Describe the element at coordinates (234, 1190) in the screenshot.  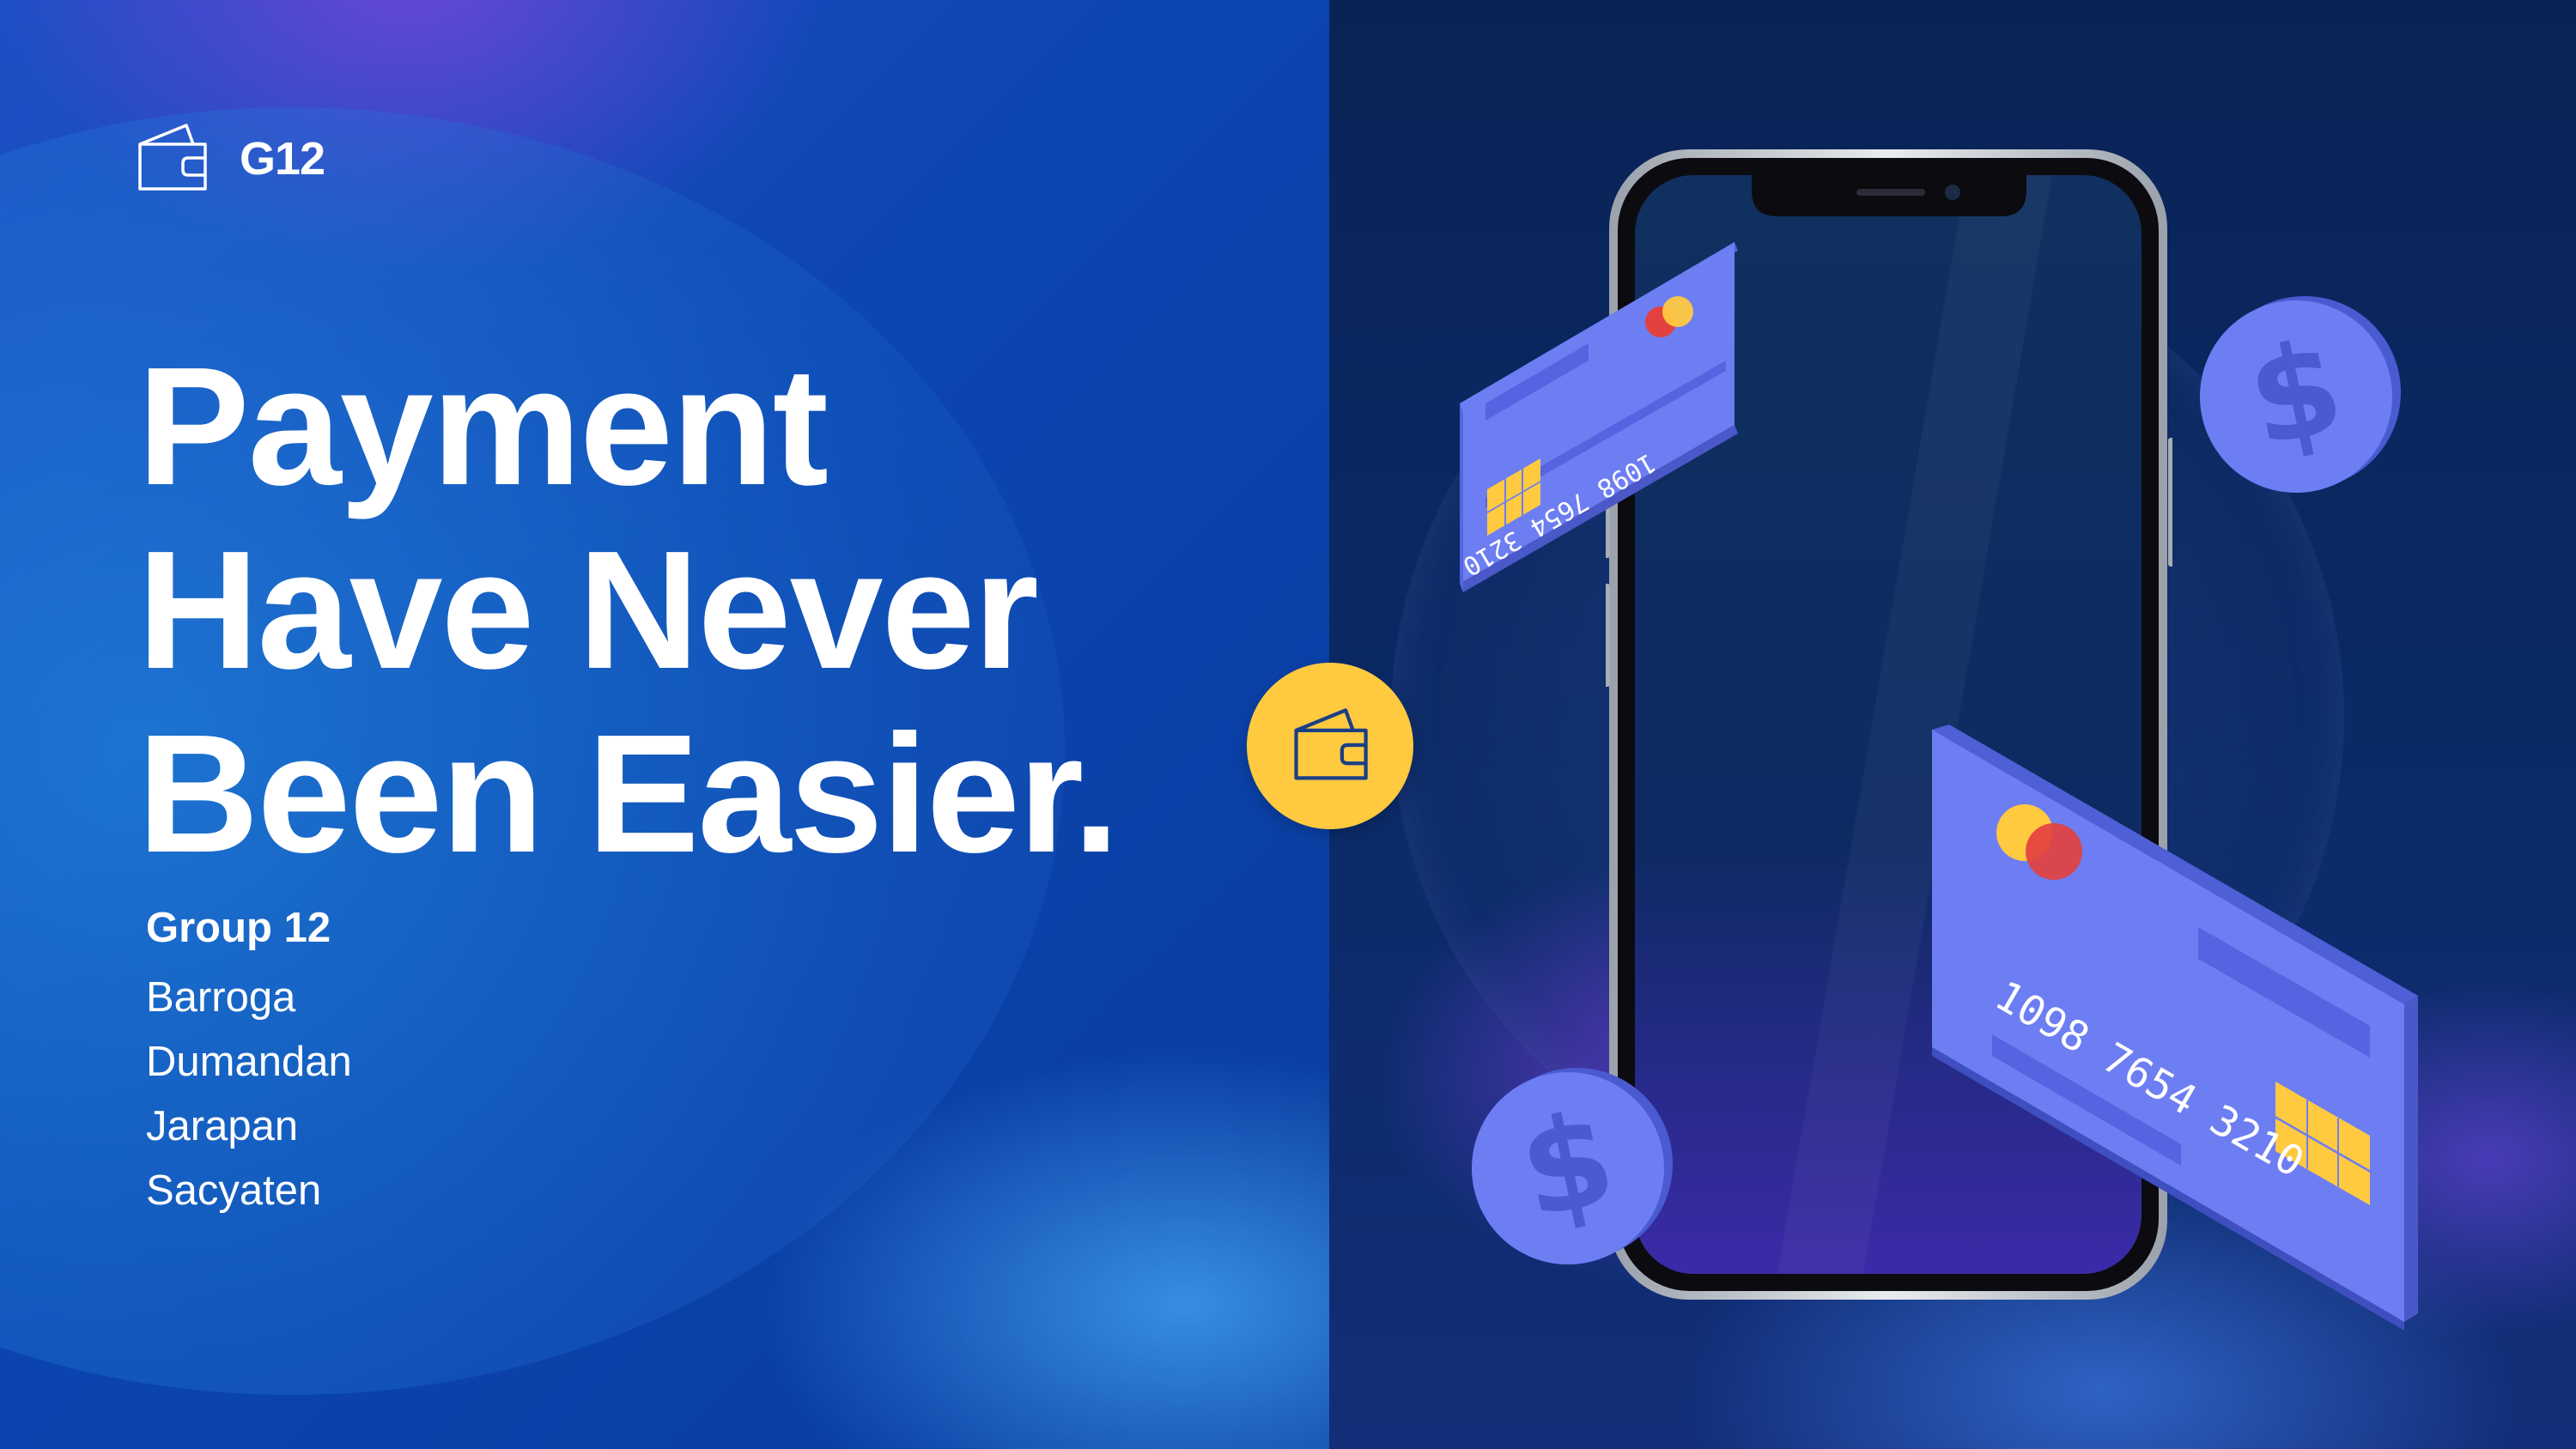
I see `member-name: Sacyaten` at that location.